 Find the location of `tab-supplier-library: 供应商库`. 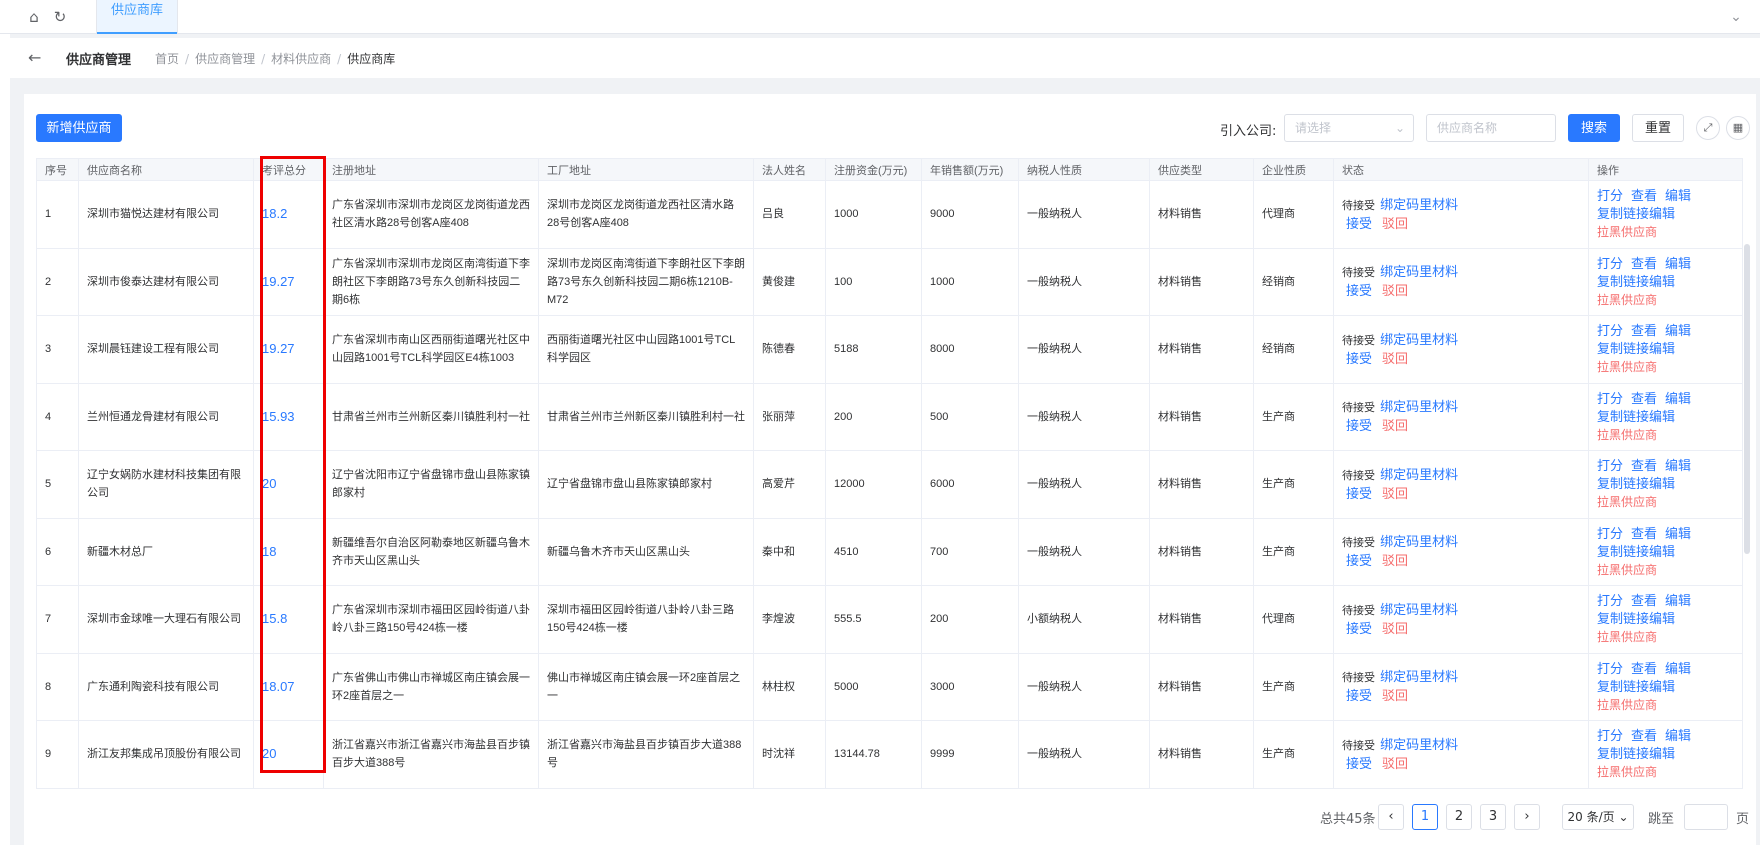

tab-supplier-library: 供应商库 is located at coordinates (137, 17).